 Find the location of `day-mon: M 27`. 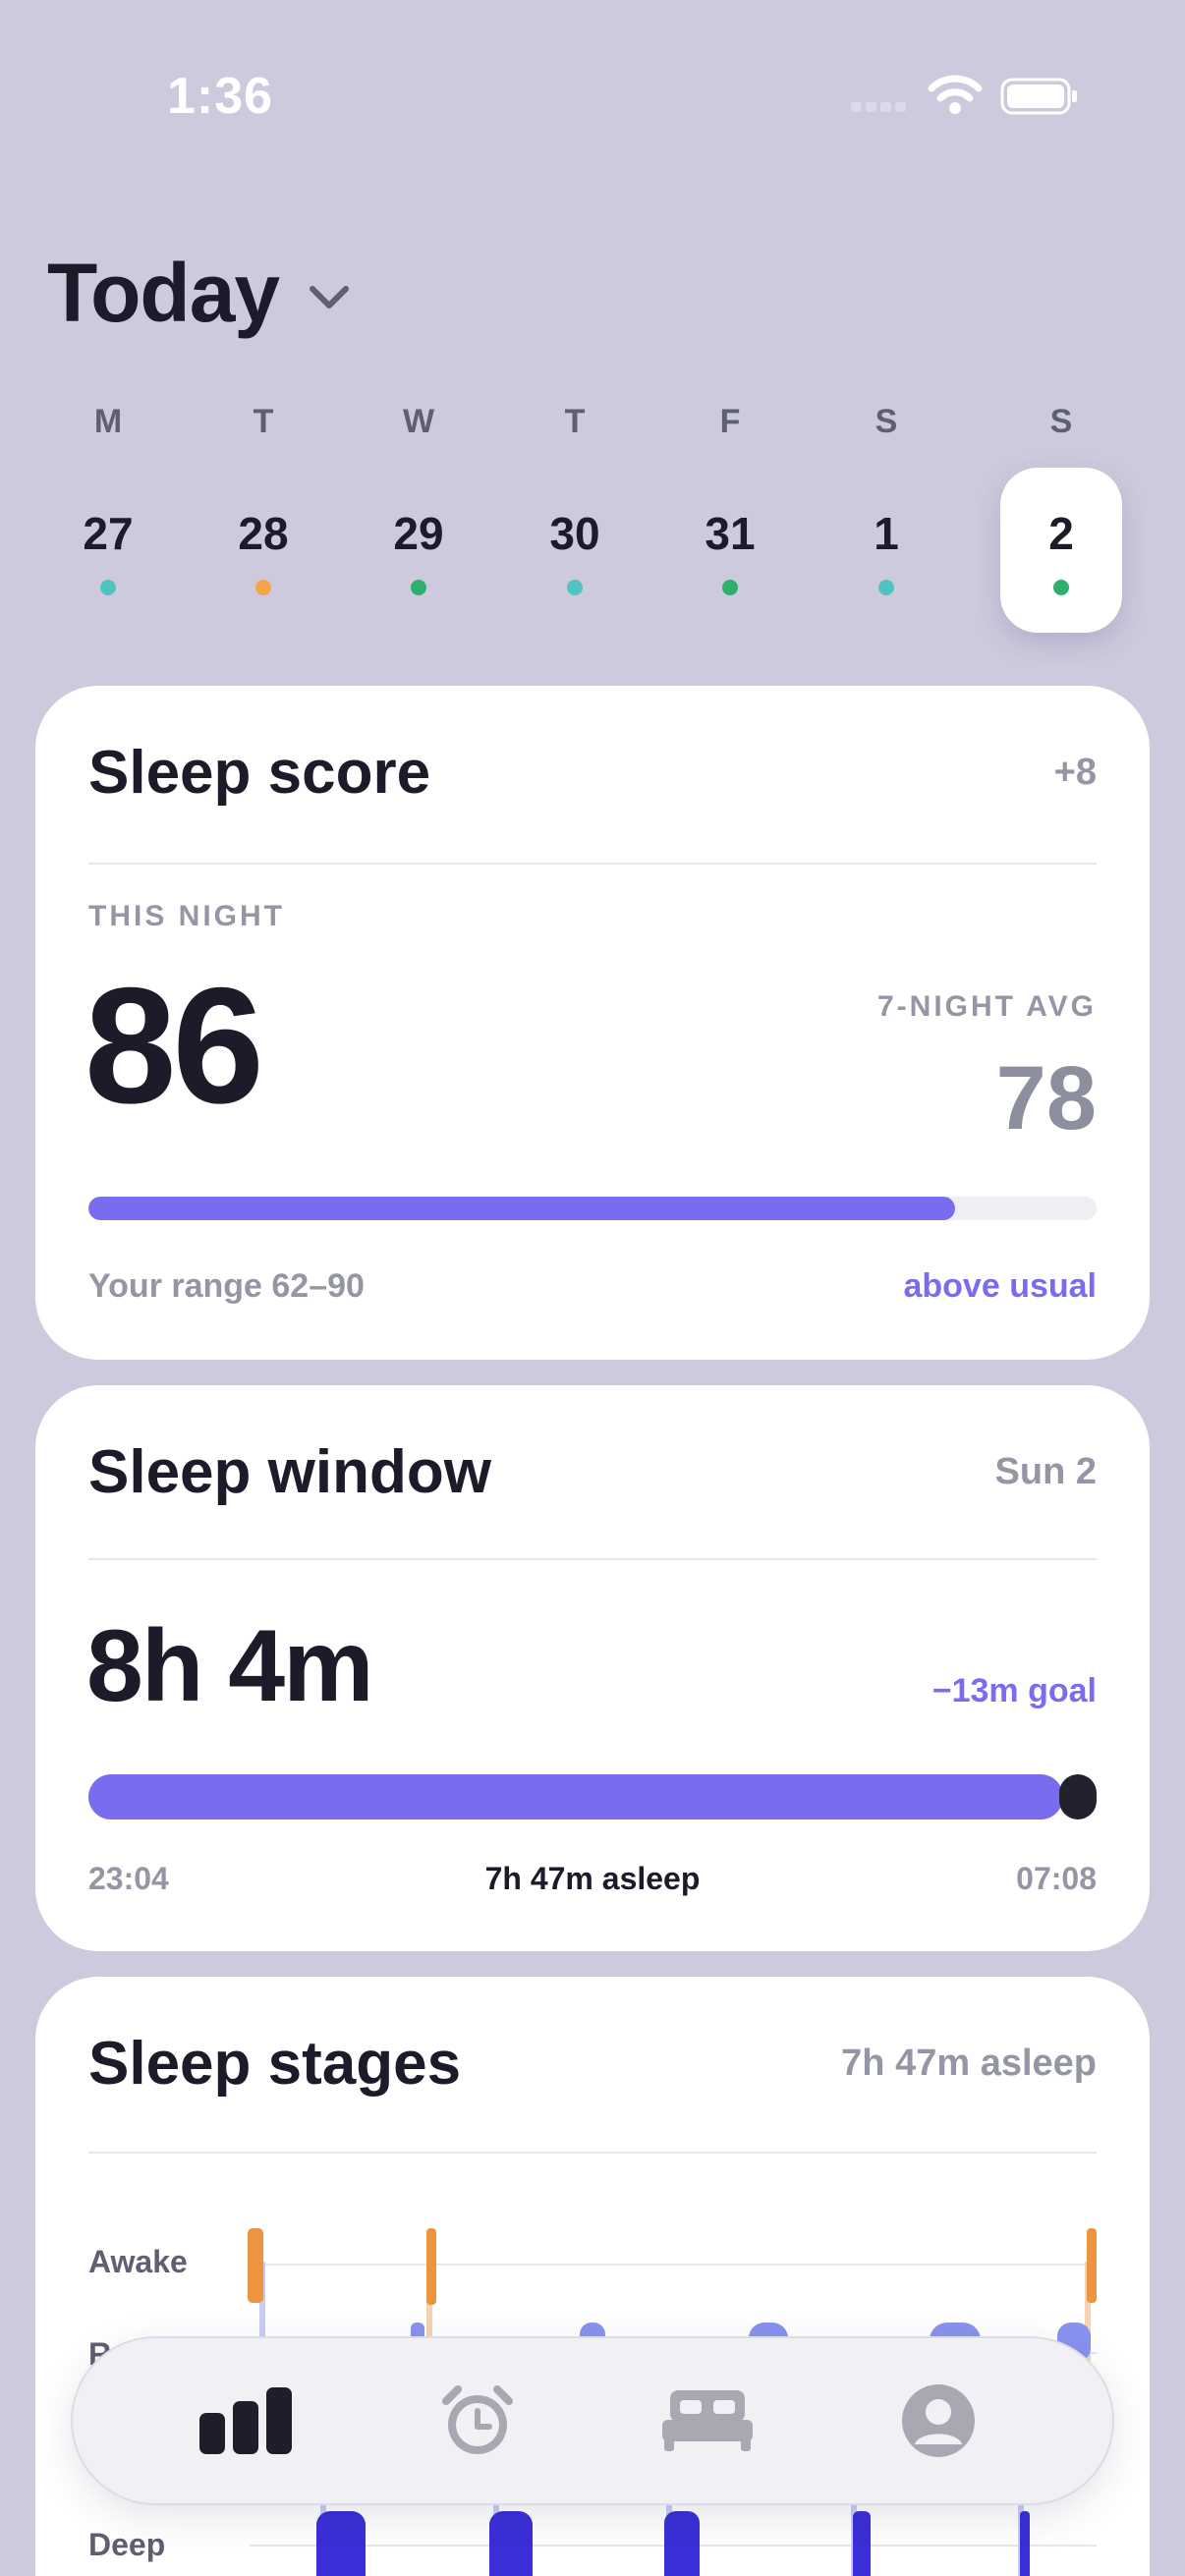

day-mon: M 27 is located at coordinates (108, 516).